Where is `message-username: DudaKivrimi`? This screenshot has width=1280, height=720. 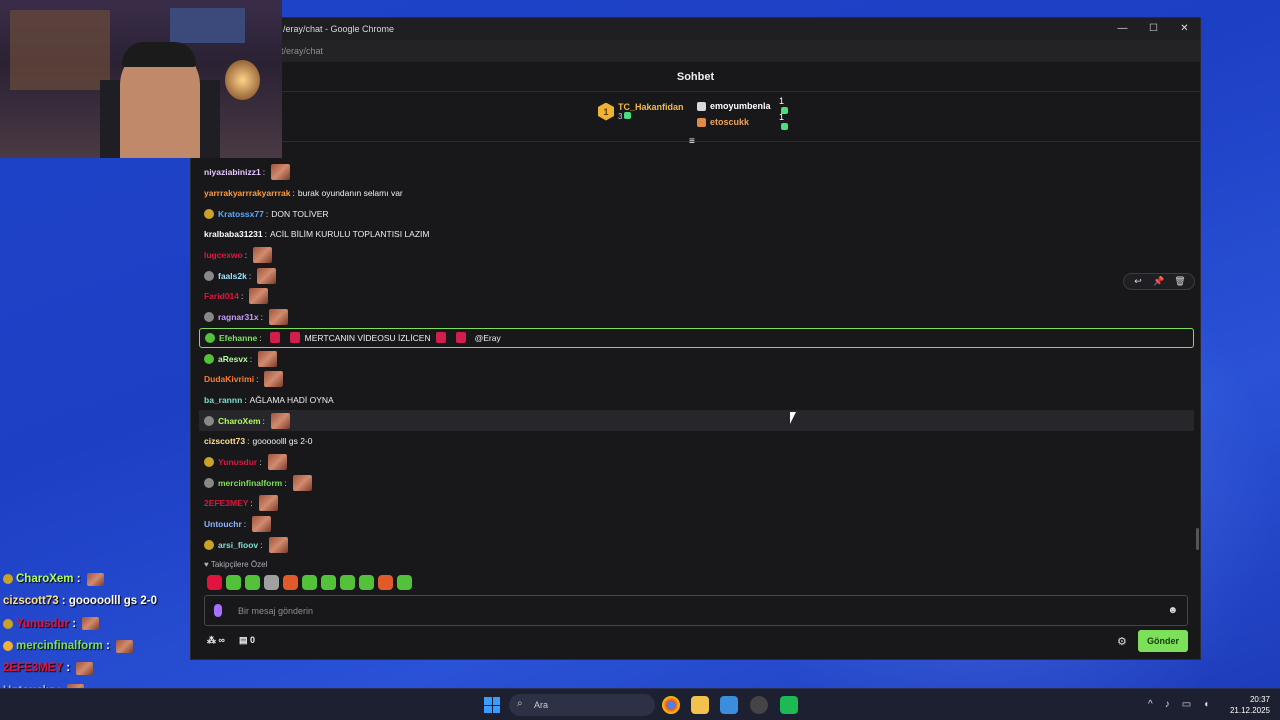 message-username: DudaKivrimi is located at coordinates (229, 379).